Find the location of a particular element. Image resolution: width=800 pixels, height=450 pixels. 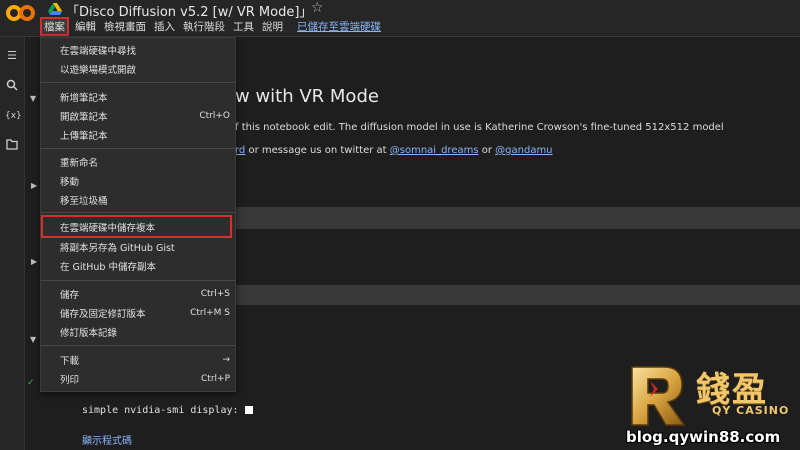

star-icon: ☆ is located at coordinates (317, 8).